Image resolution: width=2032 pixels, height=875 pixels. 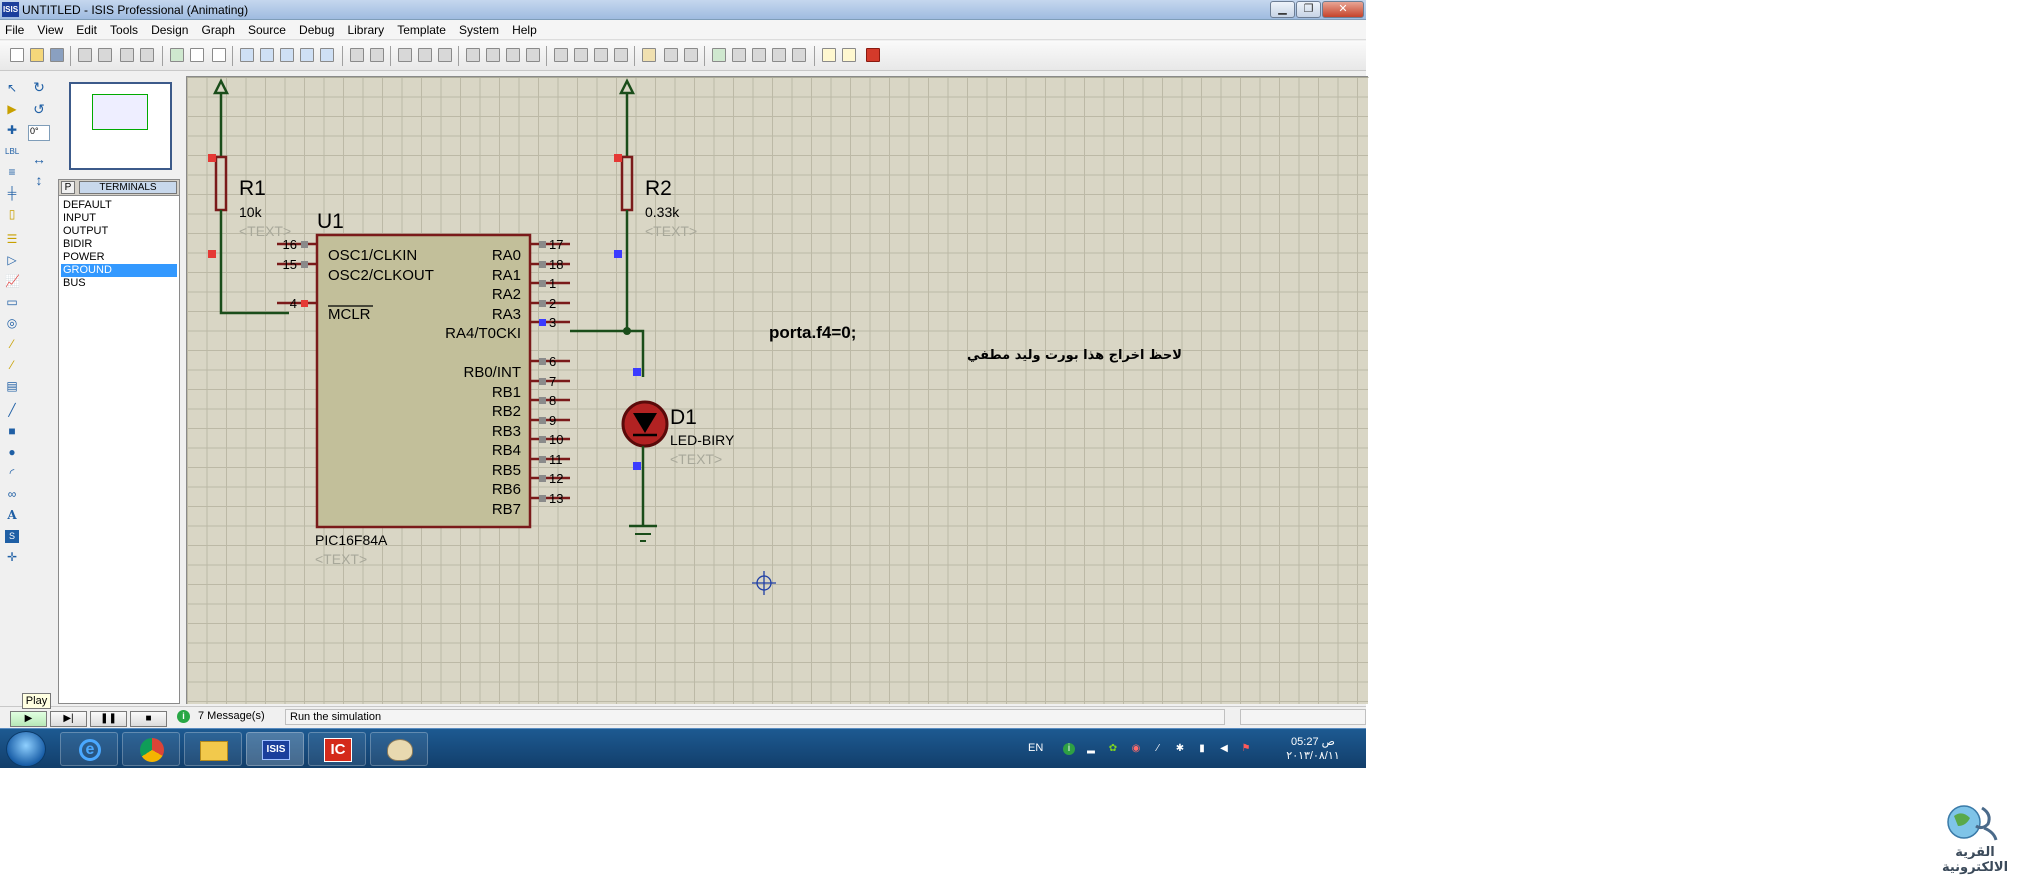 I want to click on pick-button: P, so click(x=68, y=187).